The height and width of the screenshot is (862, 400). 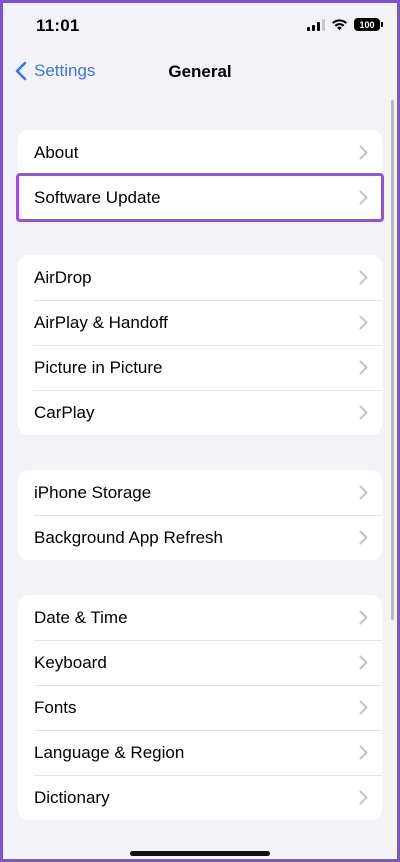 I want to click on row-label: CarPlay, so click(x=64, y=412).